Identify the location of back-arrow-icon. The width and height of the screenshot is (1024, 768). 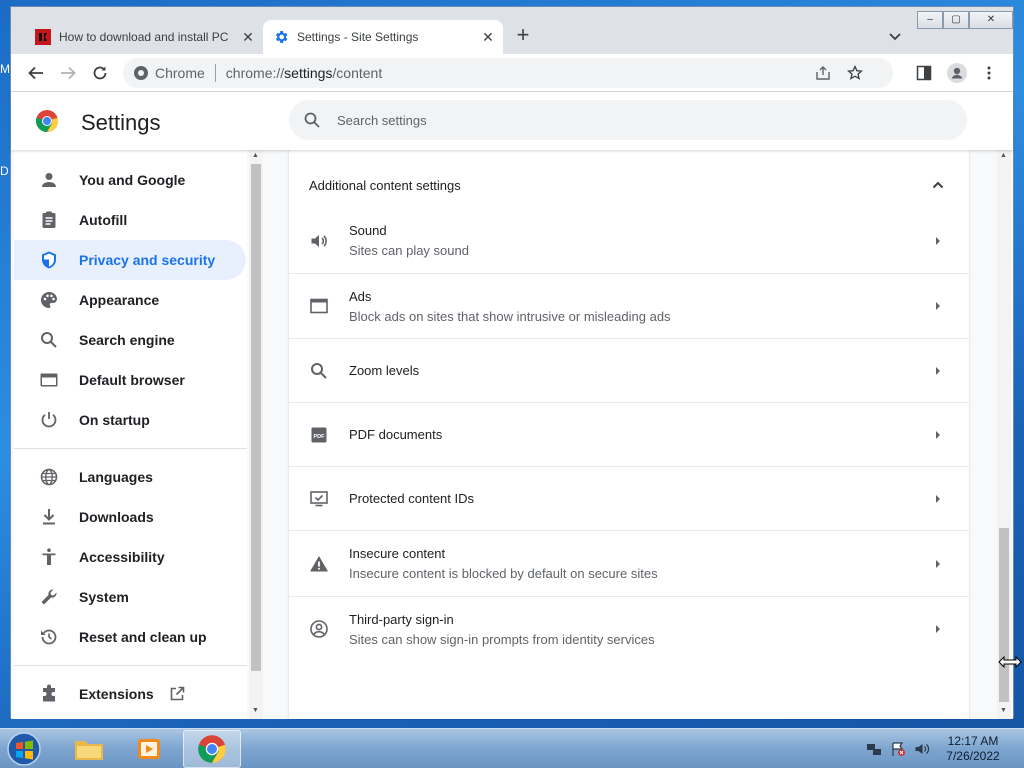
(35, 73).